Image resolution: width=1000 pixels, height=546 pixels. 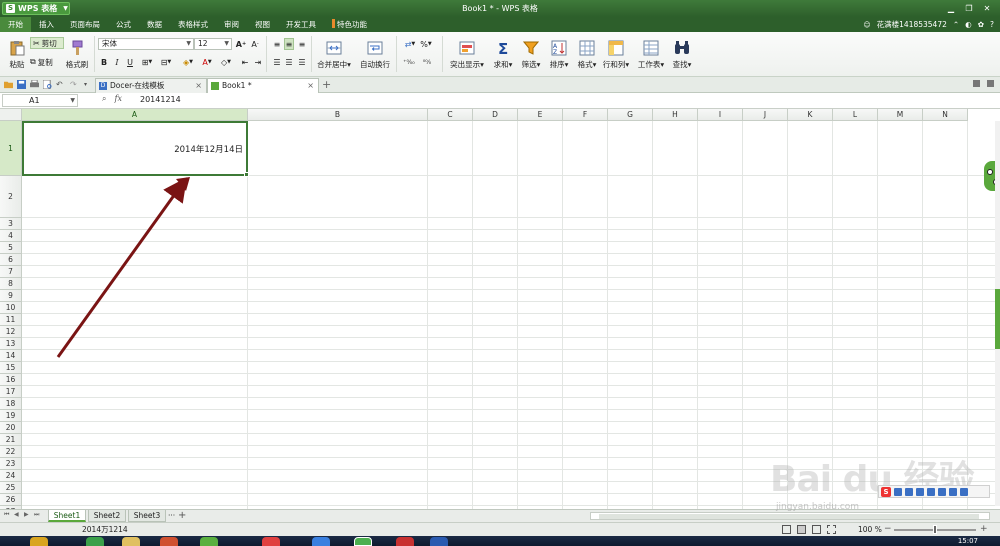 I want to click on help-icon: ?, so click(x=992, y=24).